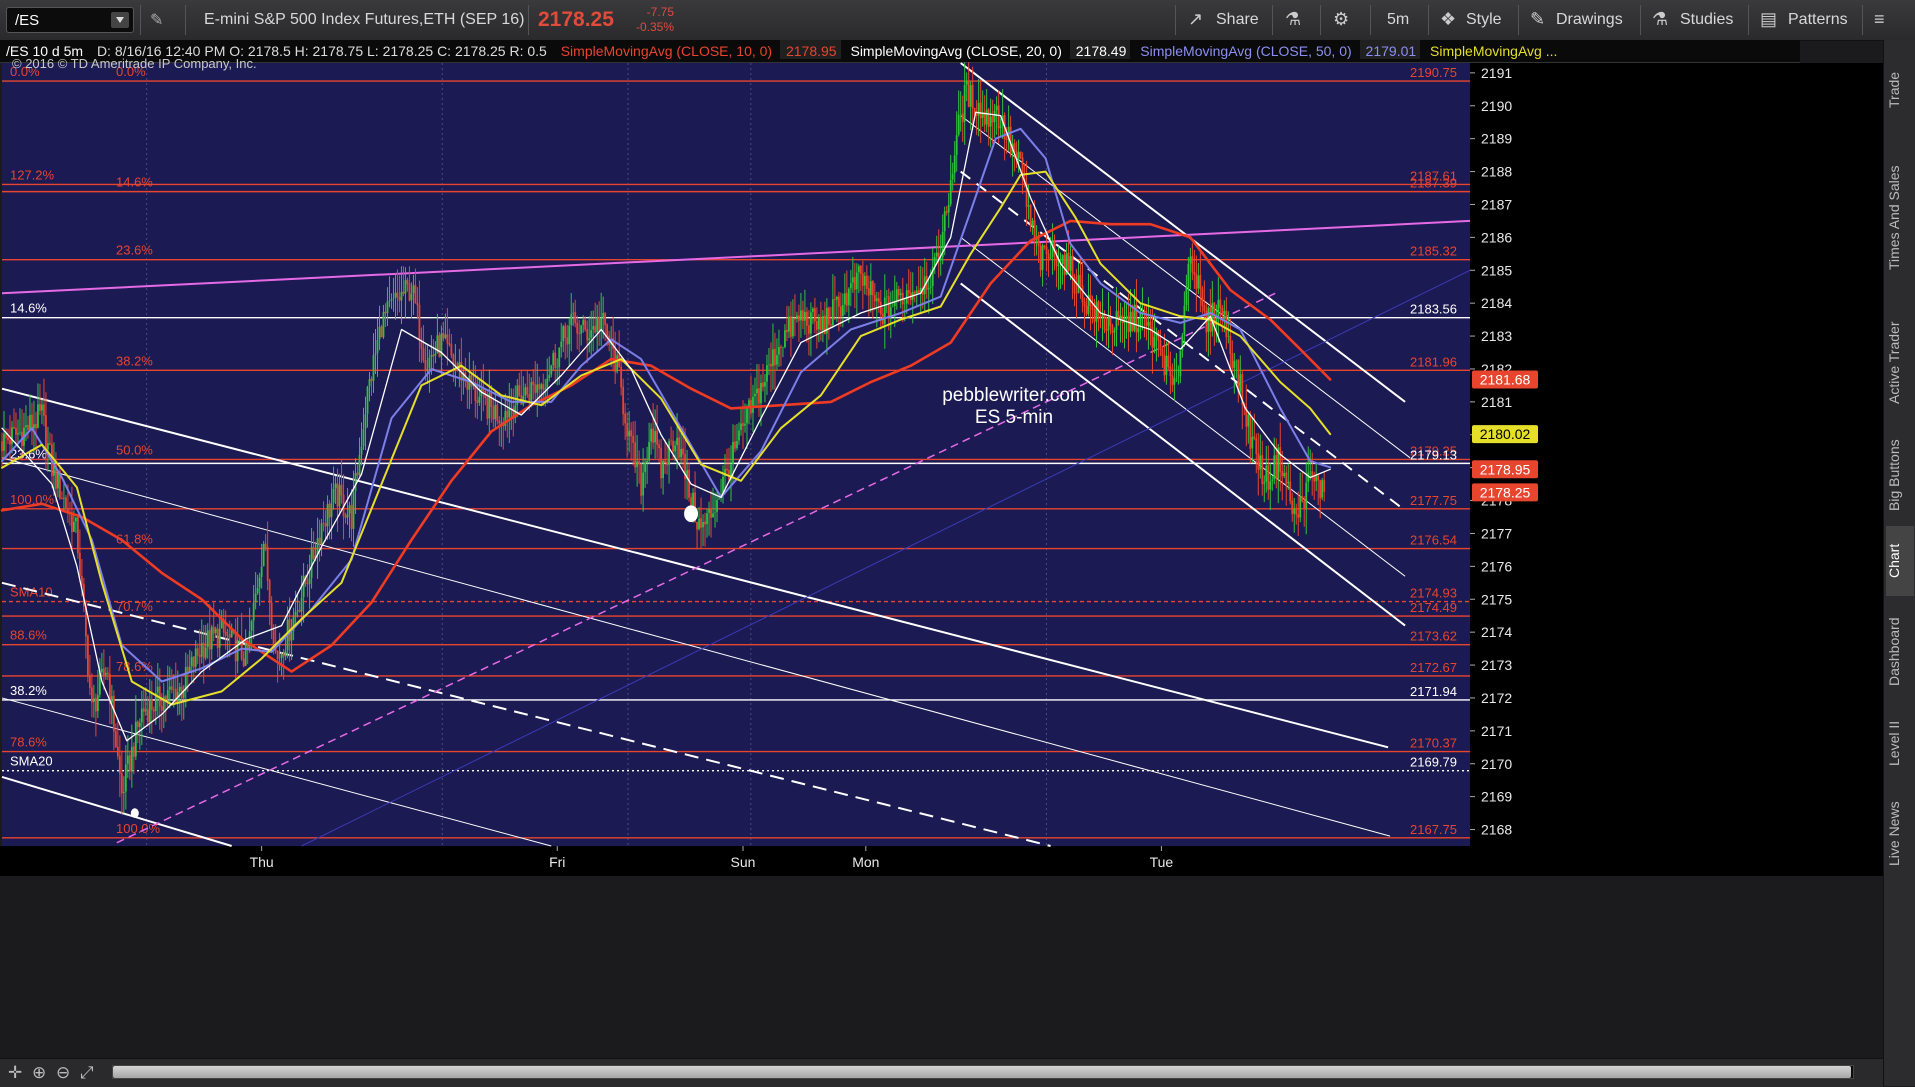 The height and width of the screenshot is (1087, 1915). What do you see at coordinates (1496, 665) in the screenshot?
I see `y-tick-label: 2173` at bounding box center [1496, 665].